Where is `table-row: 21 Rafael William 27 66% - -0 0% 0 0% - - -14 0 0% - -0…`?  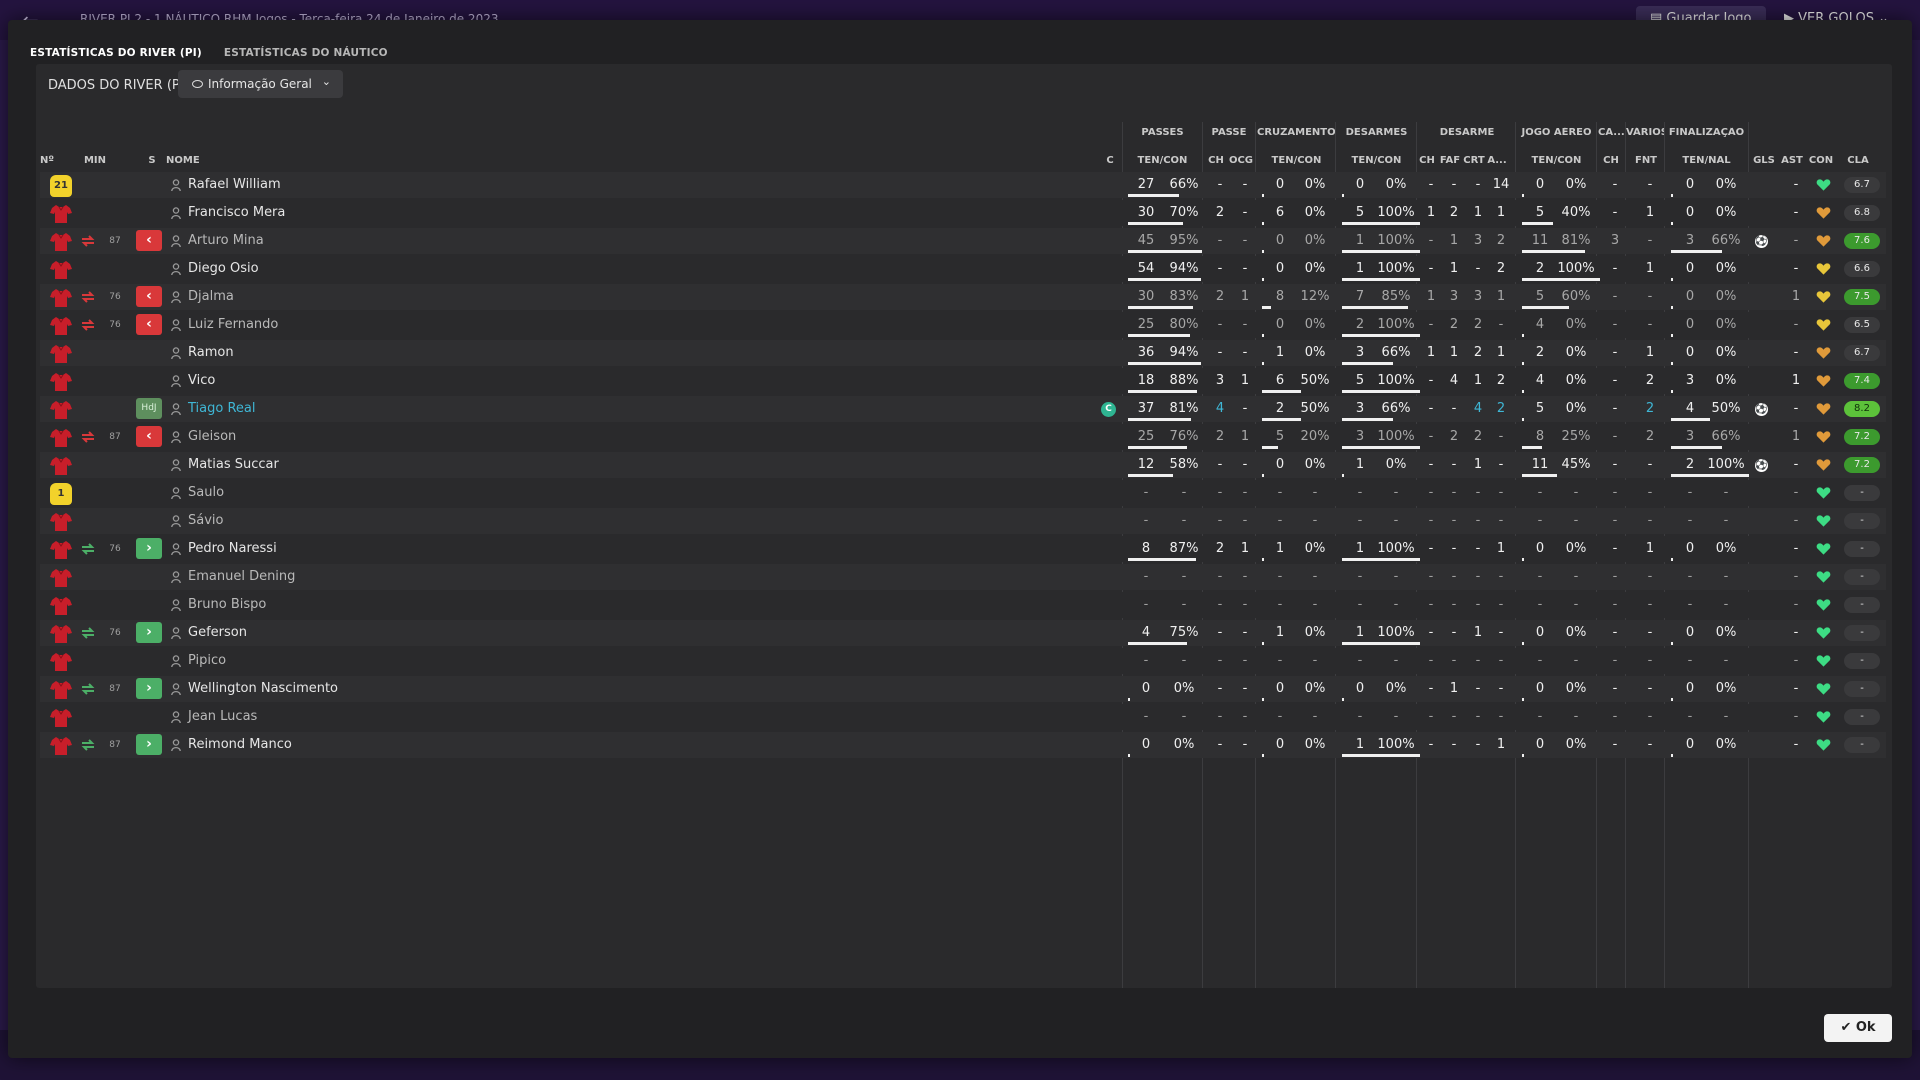
table-row: 21 Rafael William 27 66% - -0 0% 0 0% - - -14 0 0% - -0… is located at coordinates (963, 185).